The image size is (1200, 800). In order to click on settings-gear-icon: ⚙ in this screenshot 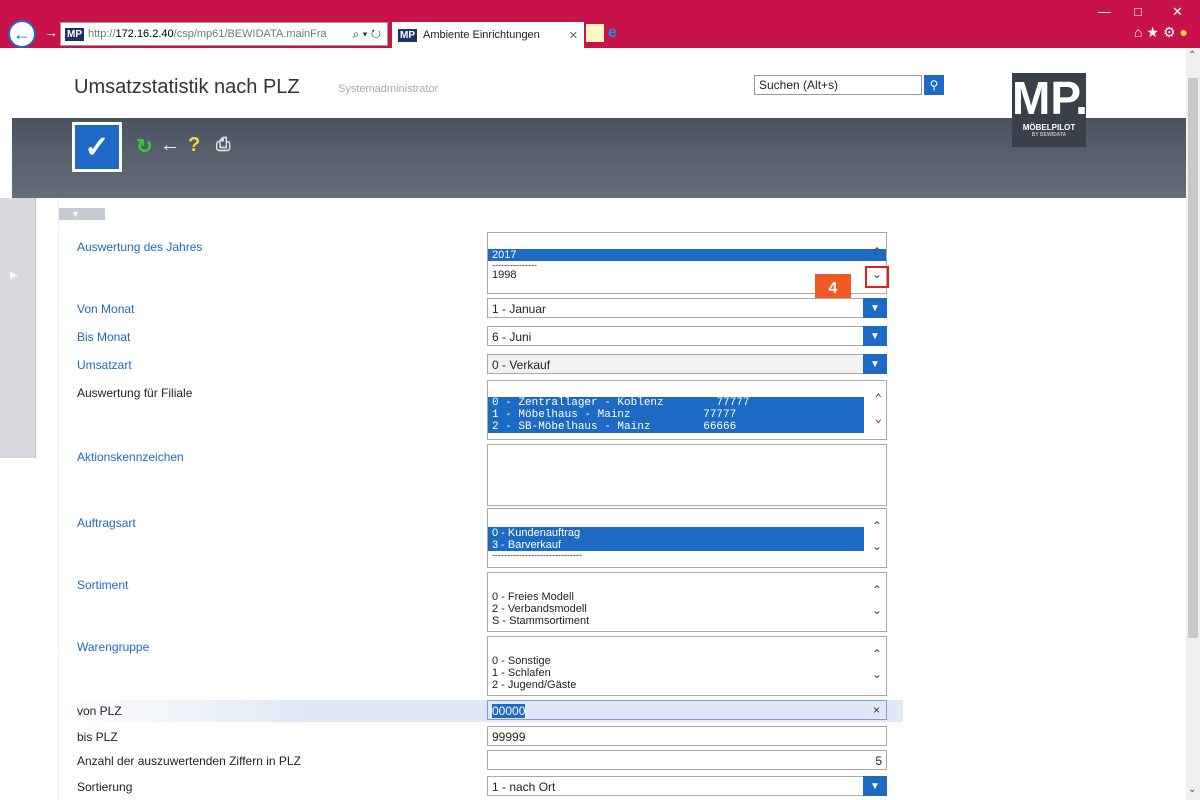, I will do `click(1171, 32)`.